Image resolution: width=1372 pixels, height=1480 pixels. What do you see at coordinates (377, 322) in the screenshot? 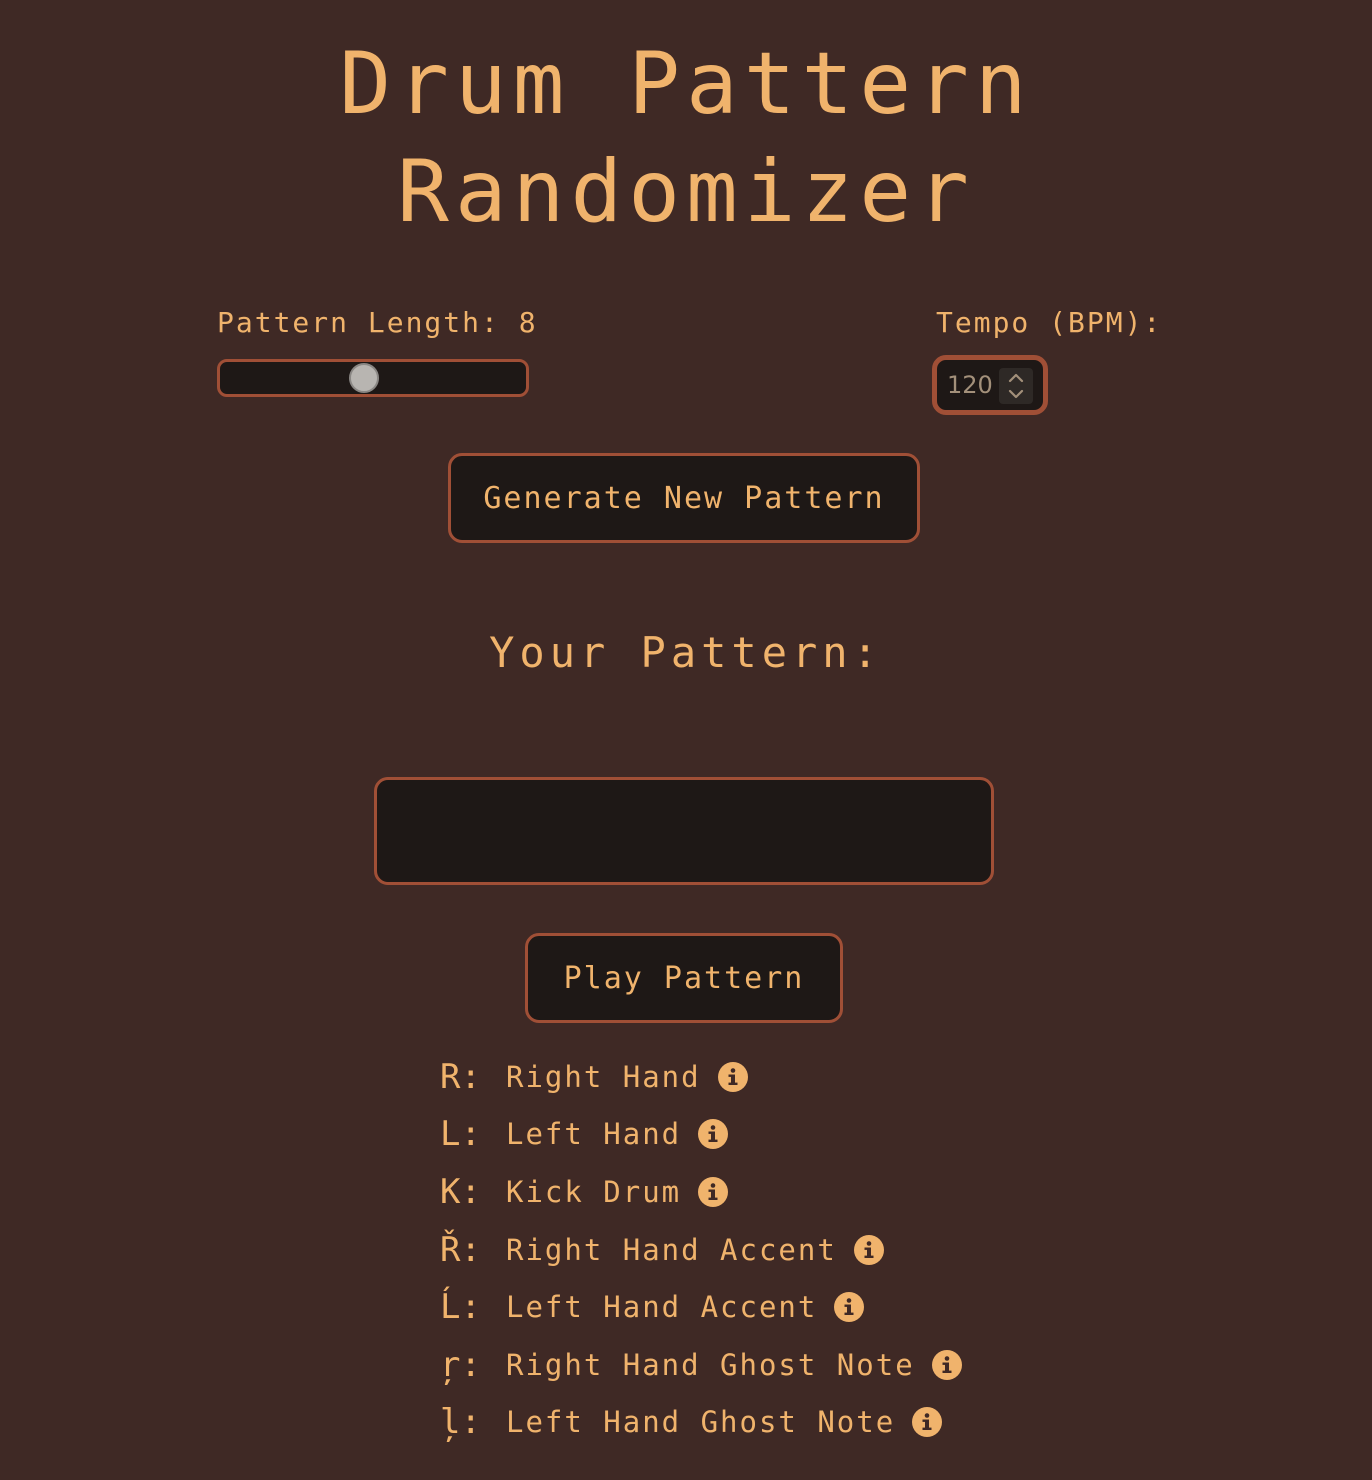
I see `pattern-length-label: Pattern Length: 8` at bounding box center [377, 322].